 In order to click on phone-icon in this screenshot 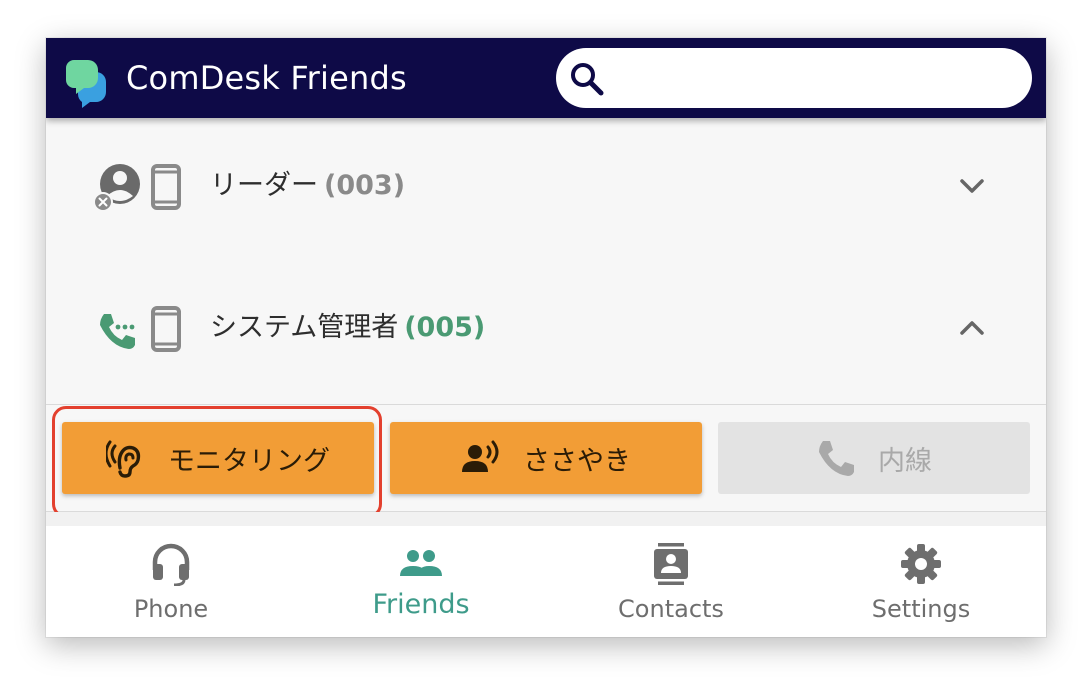, I will do `click(836, 458)`.